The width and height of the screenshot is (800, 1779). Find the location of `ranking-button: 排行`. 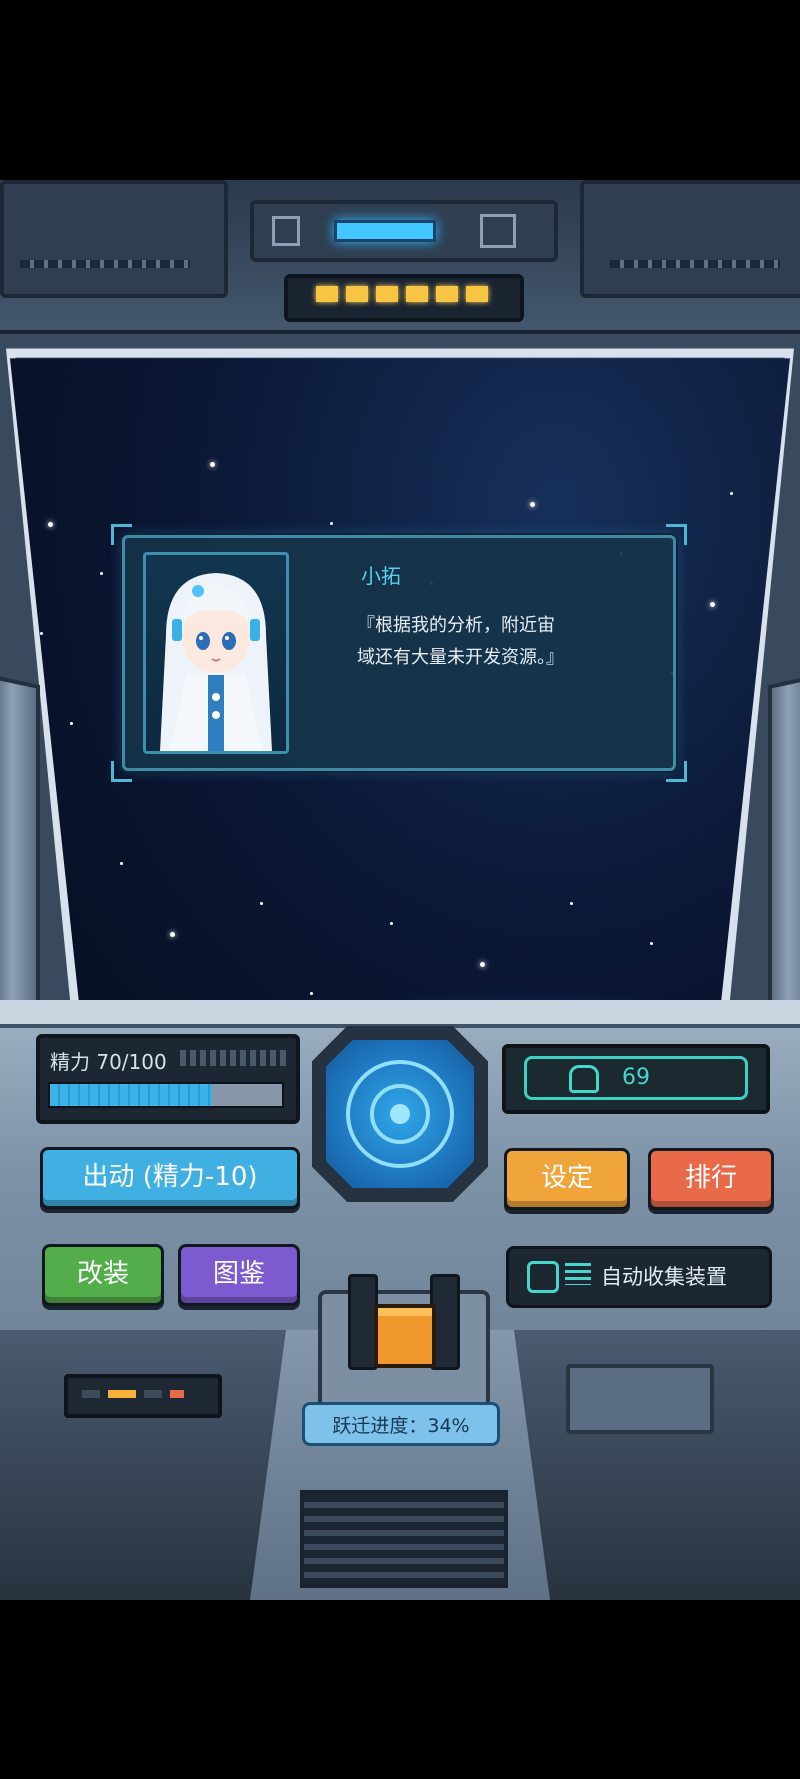

ranking-button: 排行 is located at coordinates (711, 1179).